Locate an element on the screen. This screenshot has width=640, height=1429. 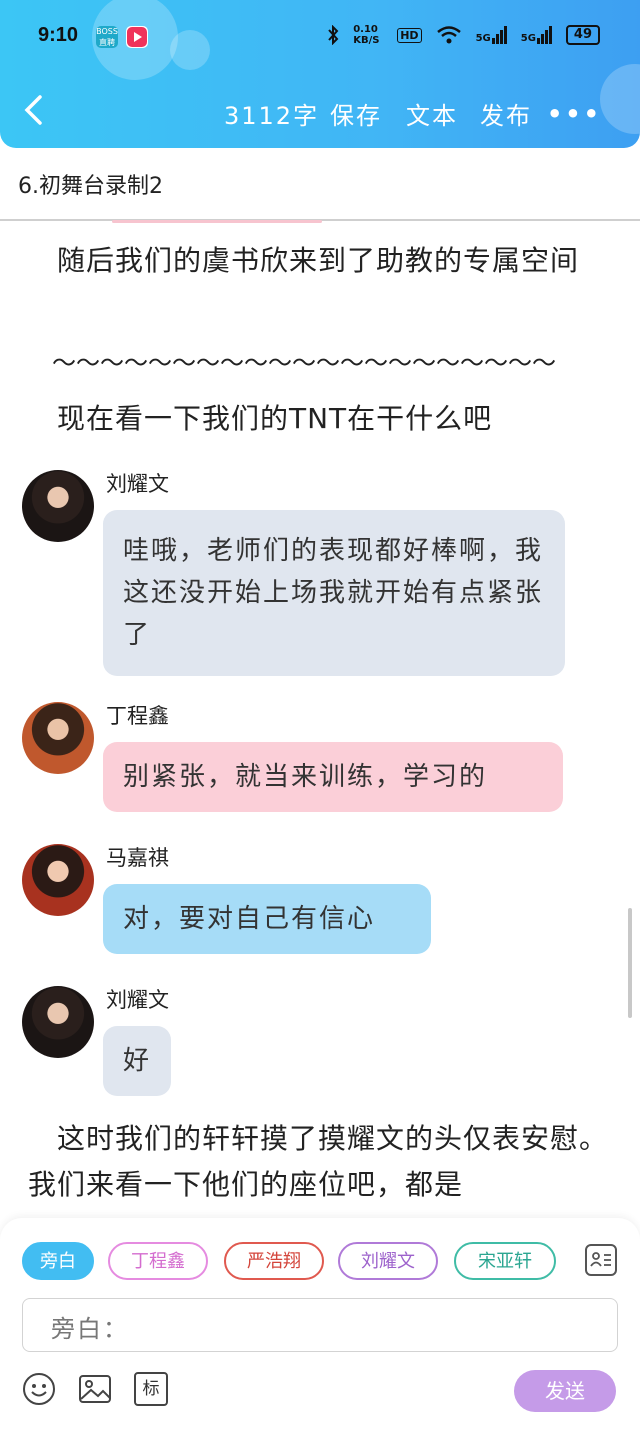
role-chip: 宋亚轩 is located at coordinates (505, 1261).